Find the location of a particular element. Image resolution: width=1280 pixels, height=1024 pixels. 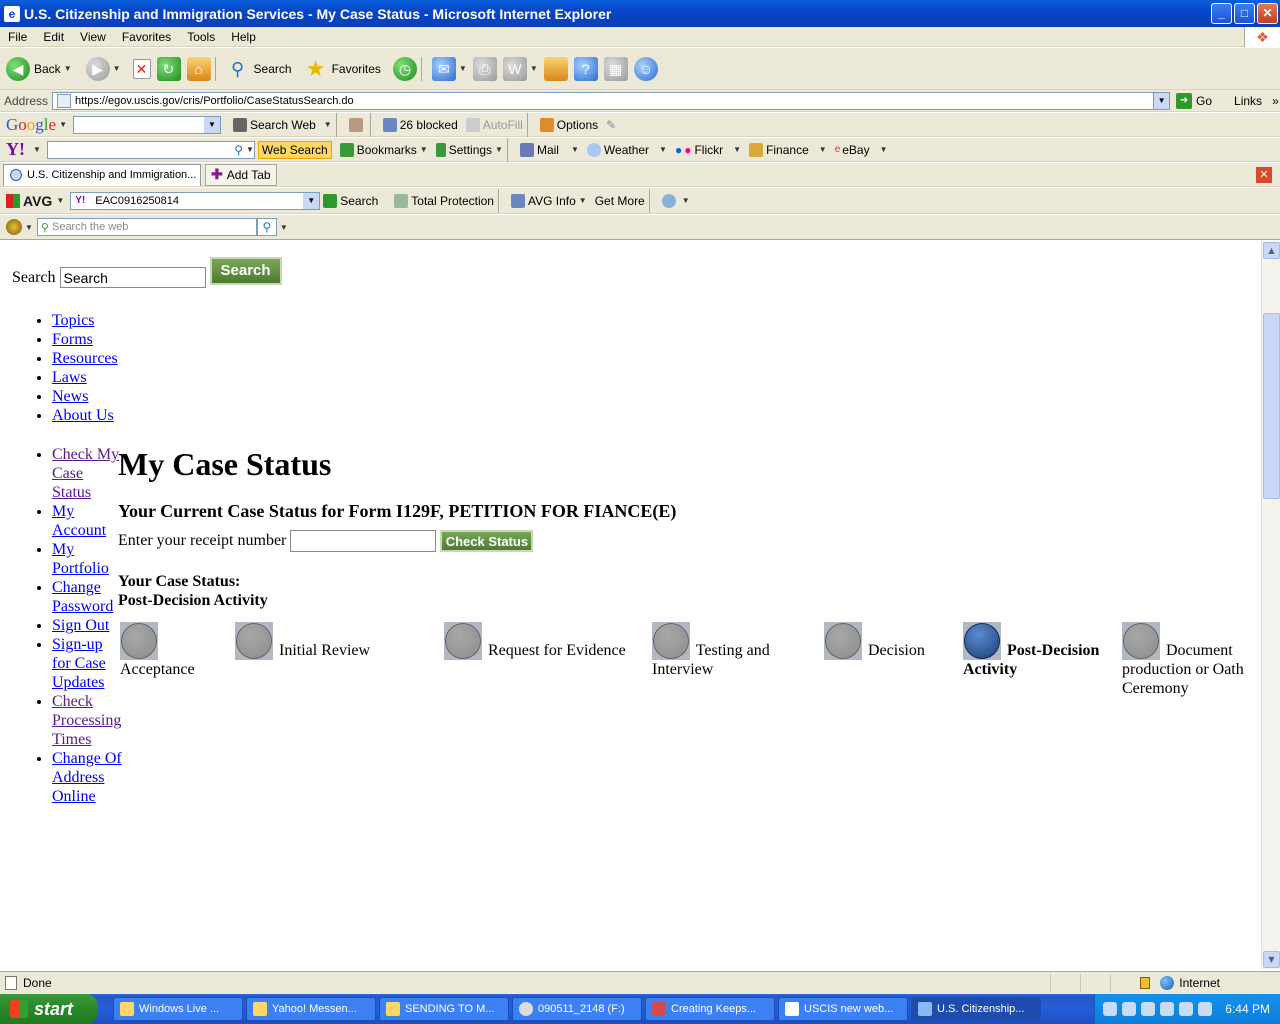

scroll-thumb is located at coordinates (1271, 406).